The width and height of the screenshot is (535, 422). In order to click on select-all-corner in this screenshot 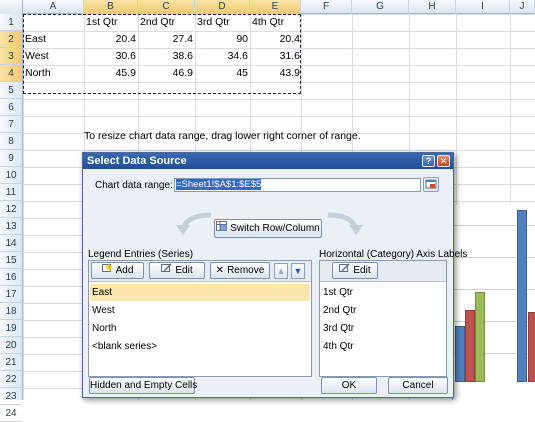, I will do `click(11, 7)`.